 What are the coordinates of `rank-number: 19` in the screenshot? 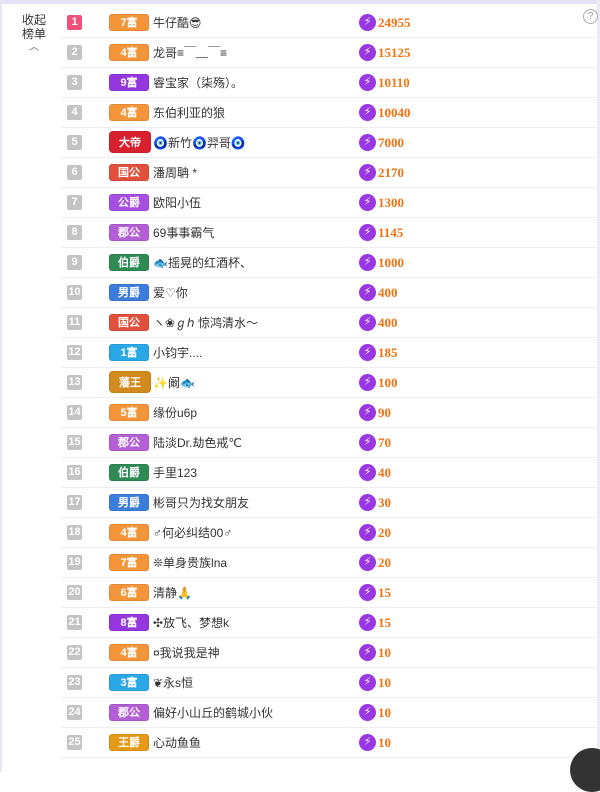 It's located at (74, 562).